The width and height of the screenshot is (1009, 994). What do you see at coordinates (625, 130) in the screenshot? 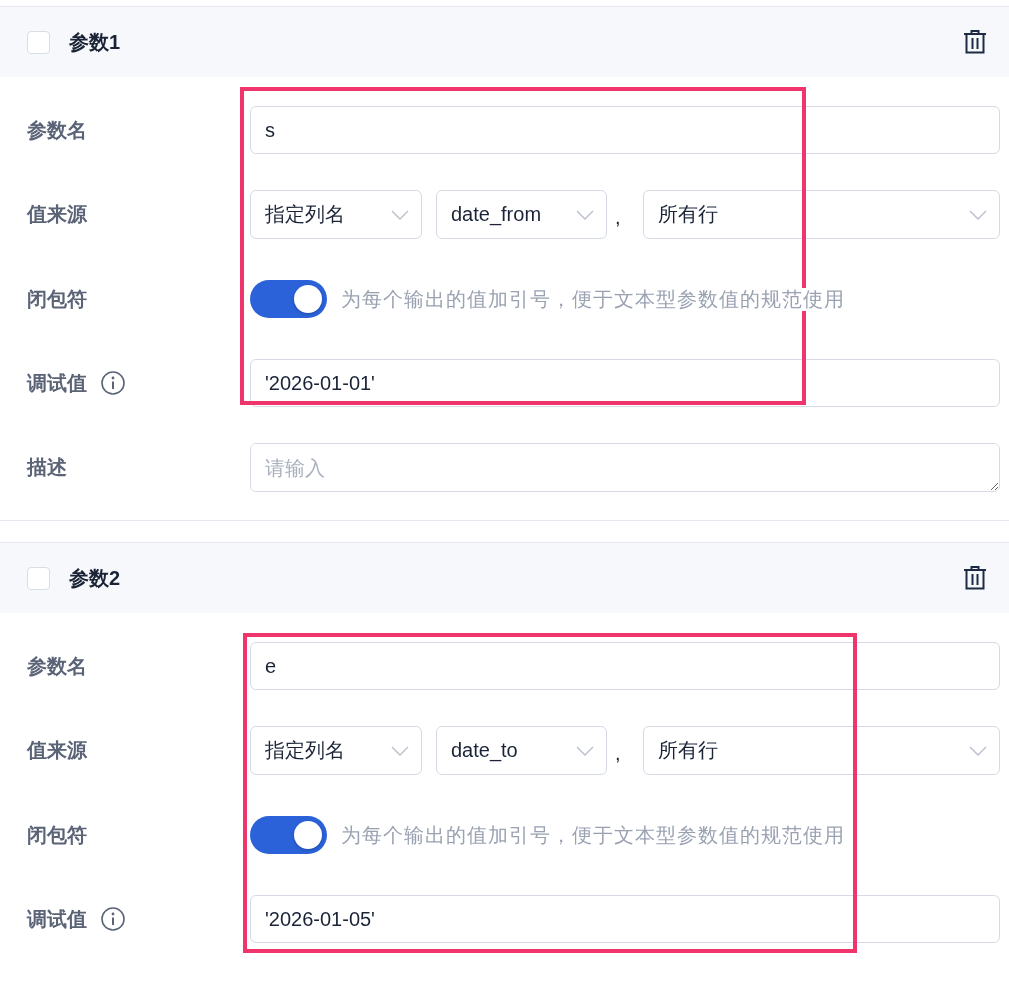
I see `text-field: s` at bounding box center [625, 130].